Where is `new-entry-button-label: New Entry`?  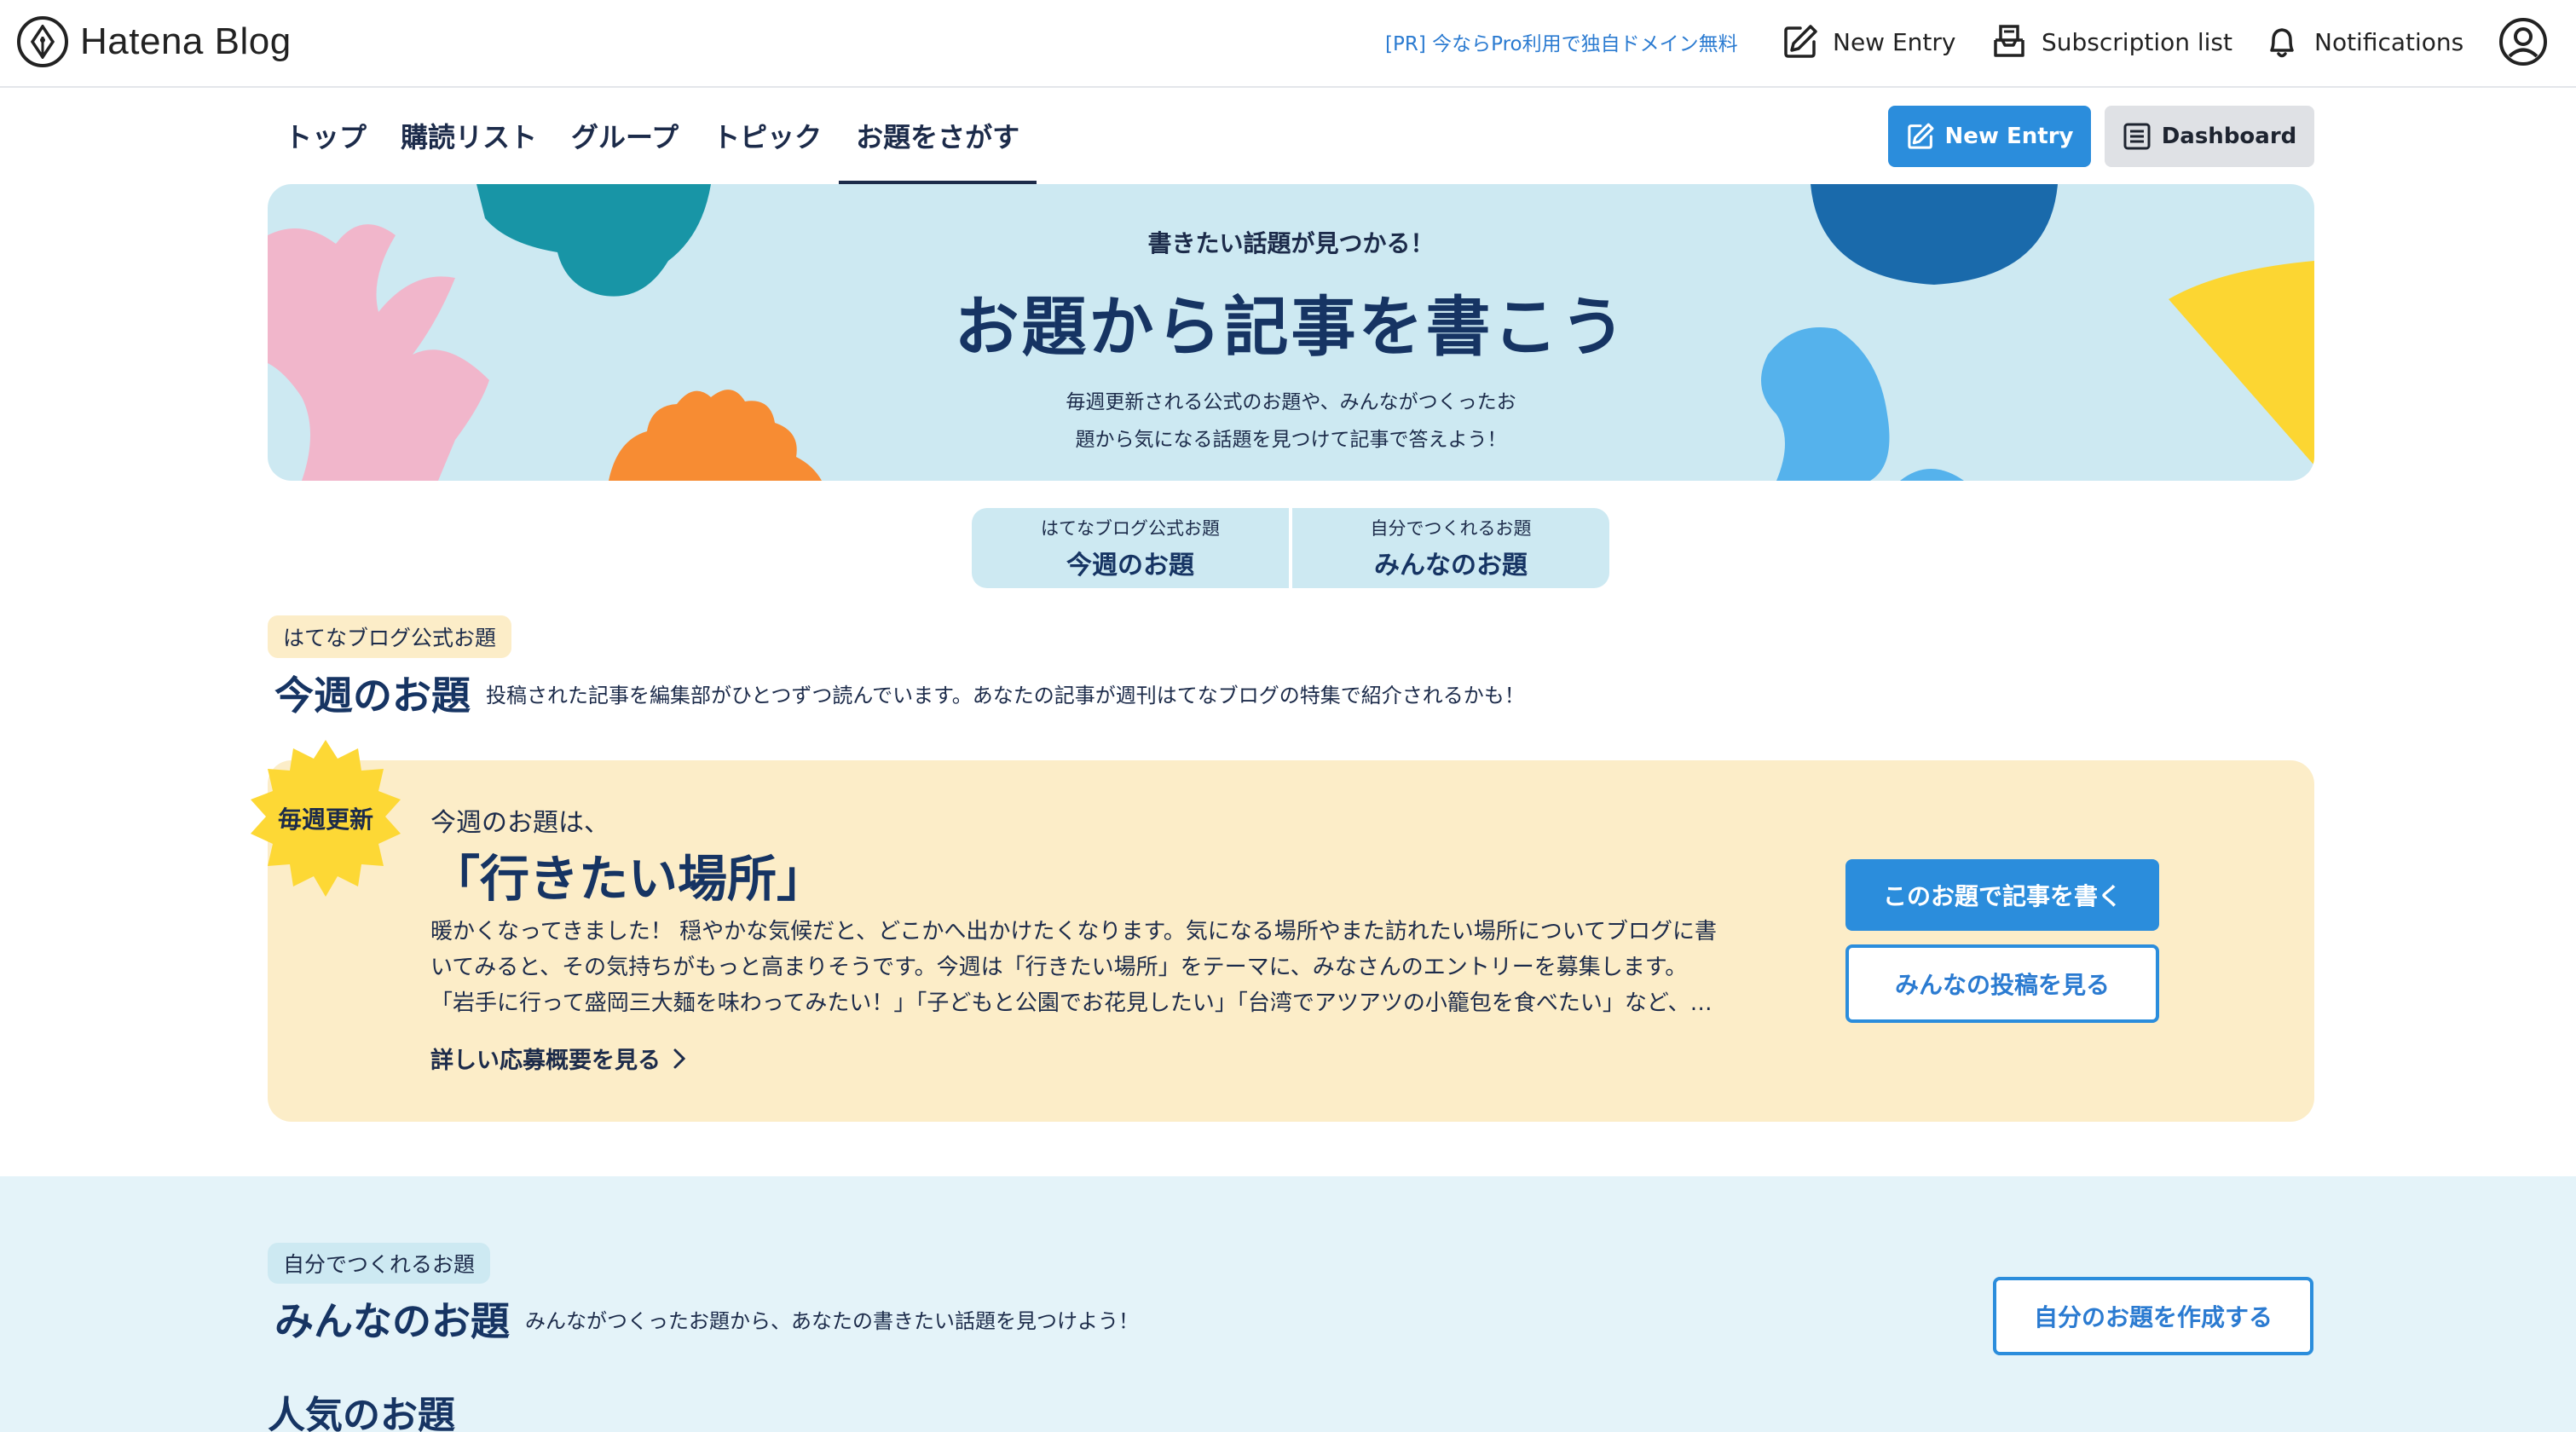 new-entry-button-label: New Entry is located at coordinates (2009, 136).